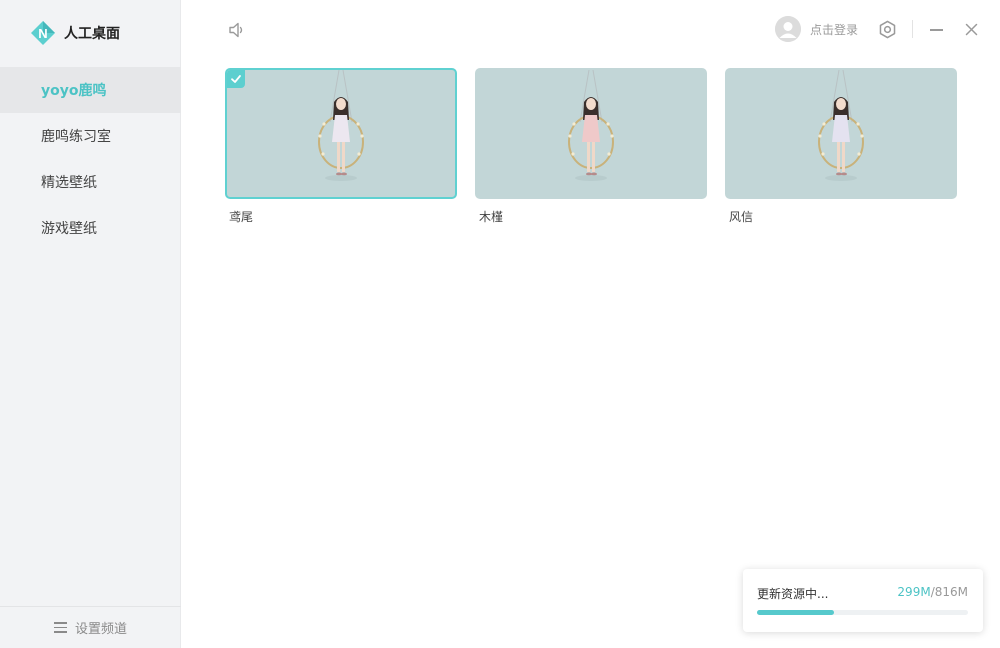  Describe the element at coordinates (741, 217) in the screenshot. I see `wallpaper-name: 风信` at that location.